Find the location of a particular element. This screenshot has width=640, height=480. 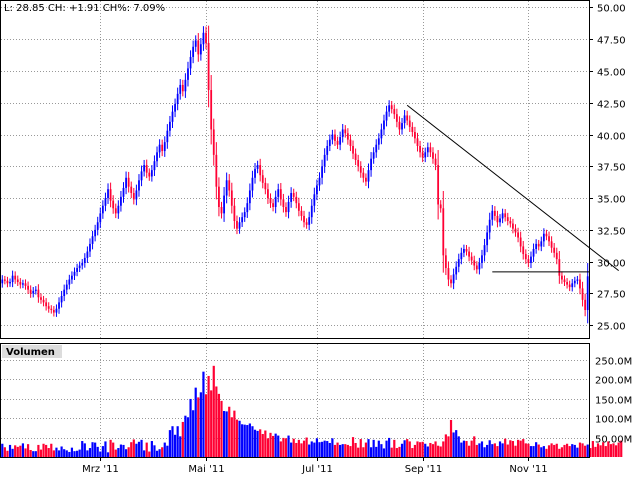

price-tick-label: 32.50 is located at coordinates (611, 232).